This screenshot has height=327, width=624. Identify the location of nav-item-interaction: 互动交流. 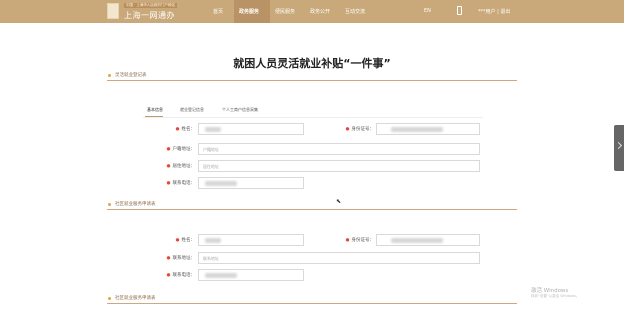
(355, 11).